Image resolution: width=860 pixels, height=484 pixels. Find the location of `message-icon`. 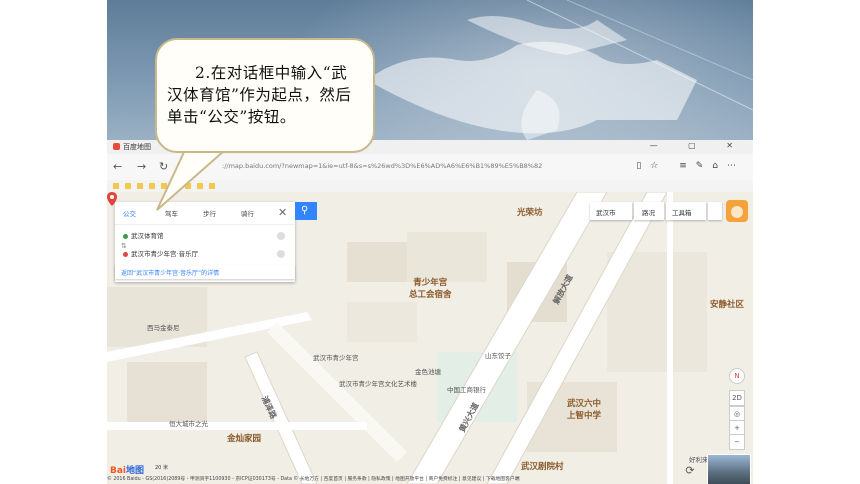

message-icon is located at coordinates (715, 211).